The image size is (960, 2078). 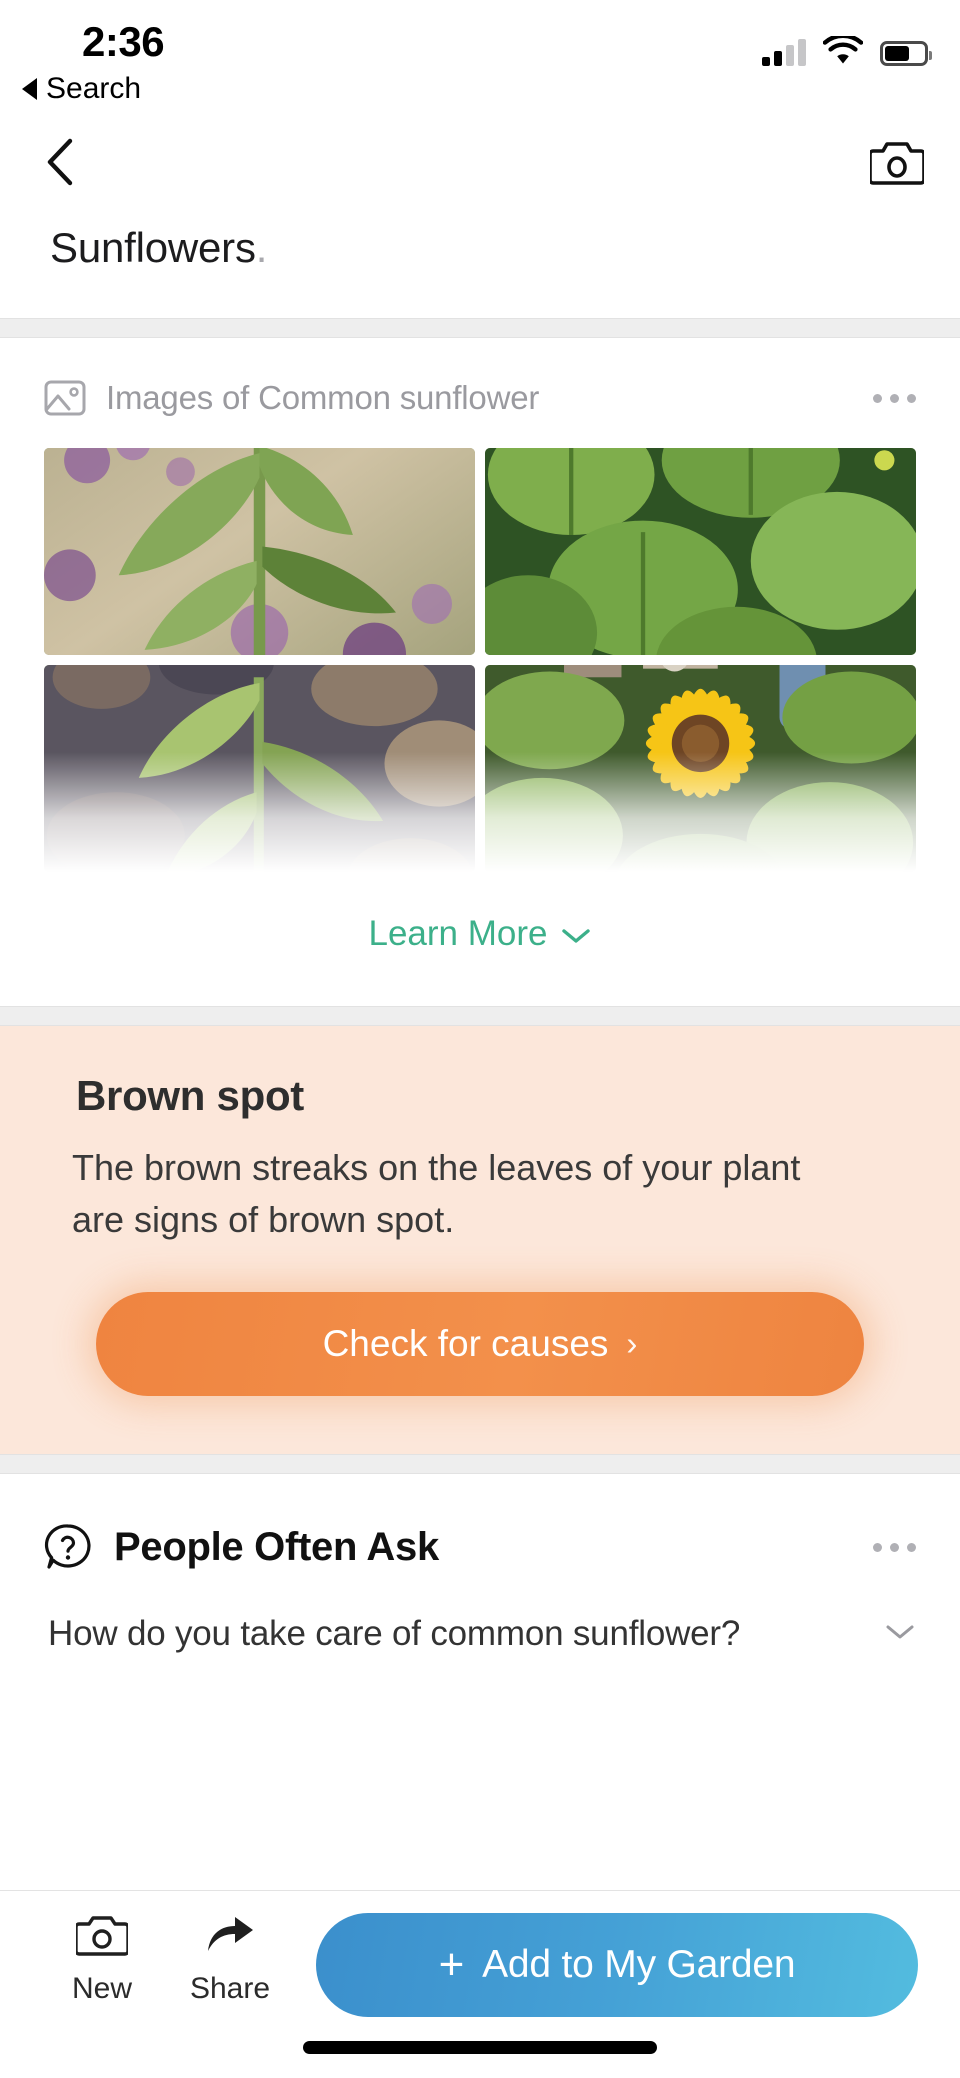 What do you see at coordinates (639, 1964) in the screenshot?
I see `add-to-my-garden-label: Add to My Garden` at bounding box center [639, 1964].